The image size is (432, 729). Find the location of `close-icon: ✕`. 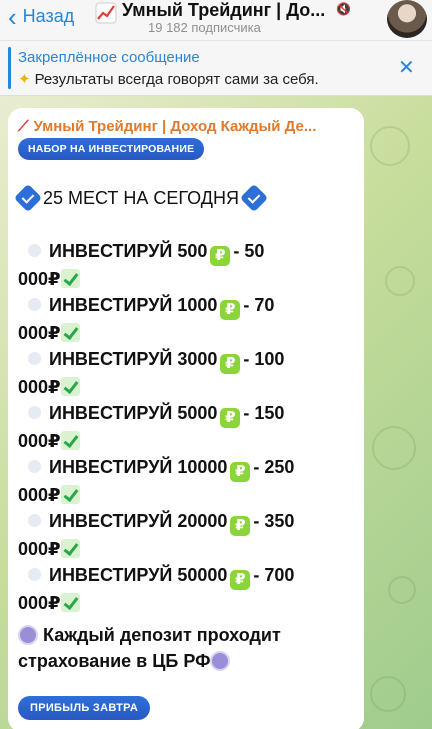

close-icon: ✕ is located at coordinates (406, 67).